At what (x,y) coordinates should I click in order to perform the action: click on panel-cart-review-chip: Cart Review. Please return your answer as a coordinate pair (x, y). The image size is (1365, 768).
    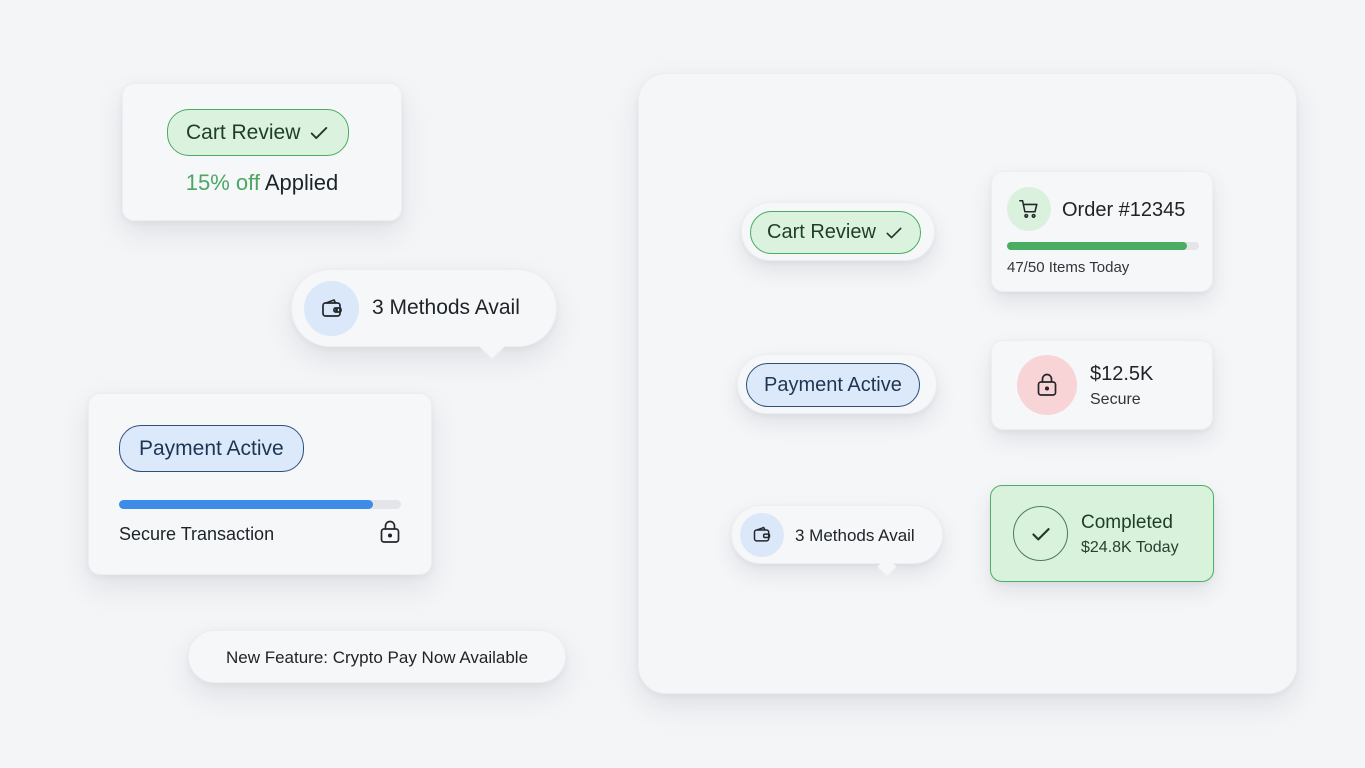
    Looking at the image, I should click on (838, 231).